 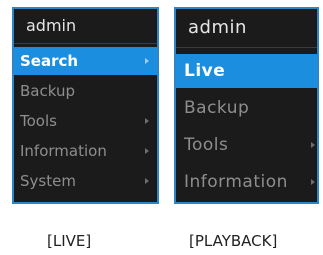 I want to click on playback-menu-user-header: admin, so click(x=246, y=28).